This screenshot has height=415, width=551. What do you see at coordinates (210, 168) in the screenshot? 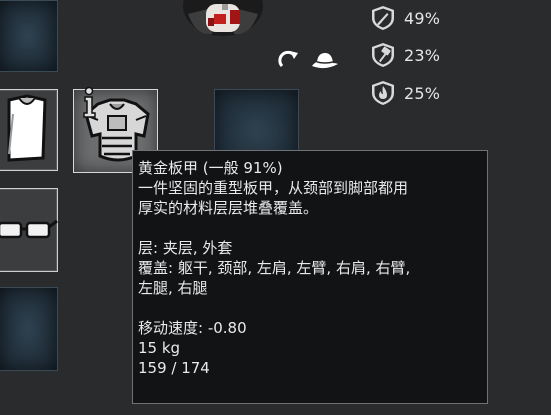
I see `tooltip-title: 黄金板甲 (一般 91%)` at bounding box center [210, 168].